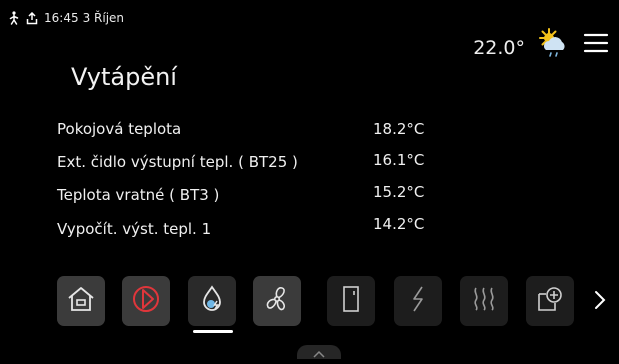 The height and width of the screenshot is (364, 619). What do you see at coordinates (61, 18) in the screenshot?
I see `status-time: 16:45` at bounding box center [61, 18].